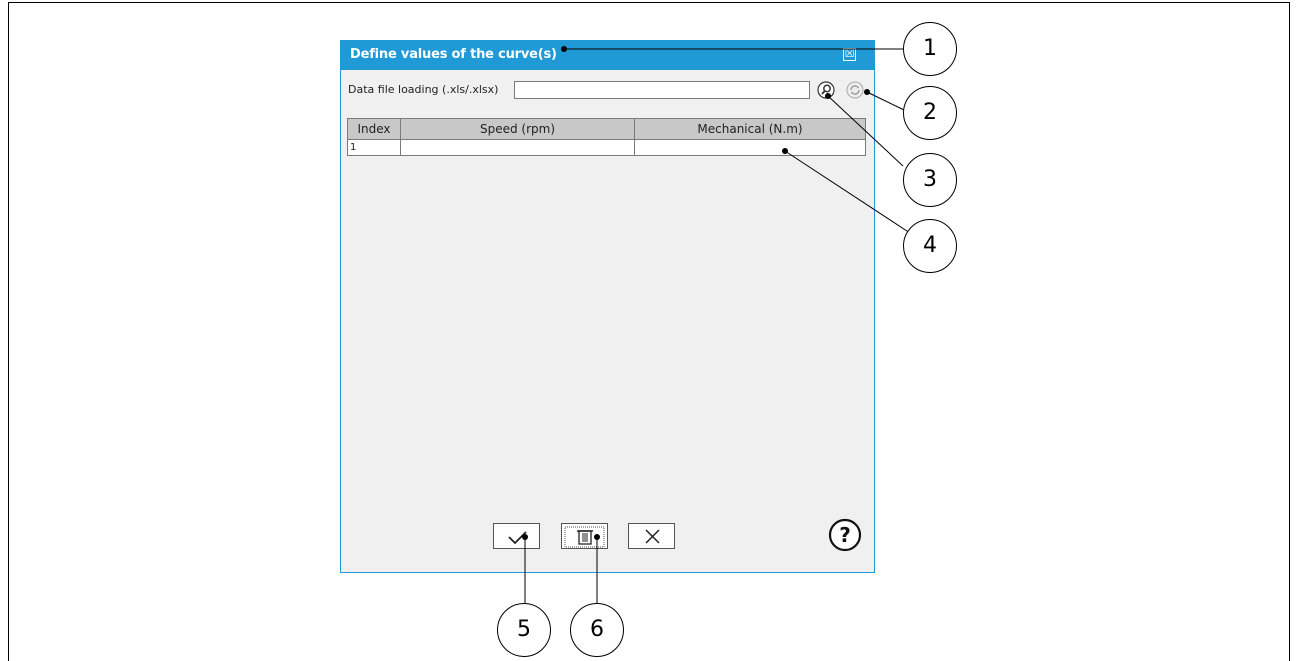 Image resolution: width=1298 pixels, height=661 pixels. What do you see at coordinates (930, 246) in the screenshot?
I see `callout-4: 4` at bounding box center [930, 246].